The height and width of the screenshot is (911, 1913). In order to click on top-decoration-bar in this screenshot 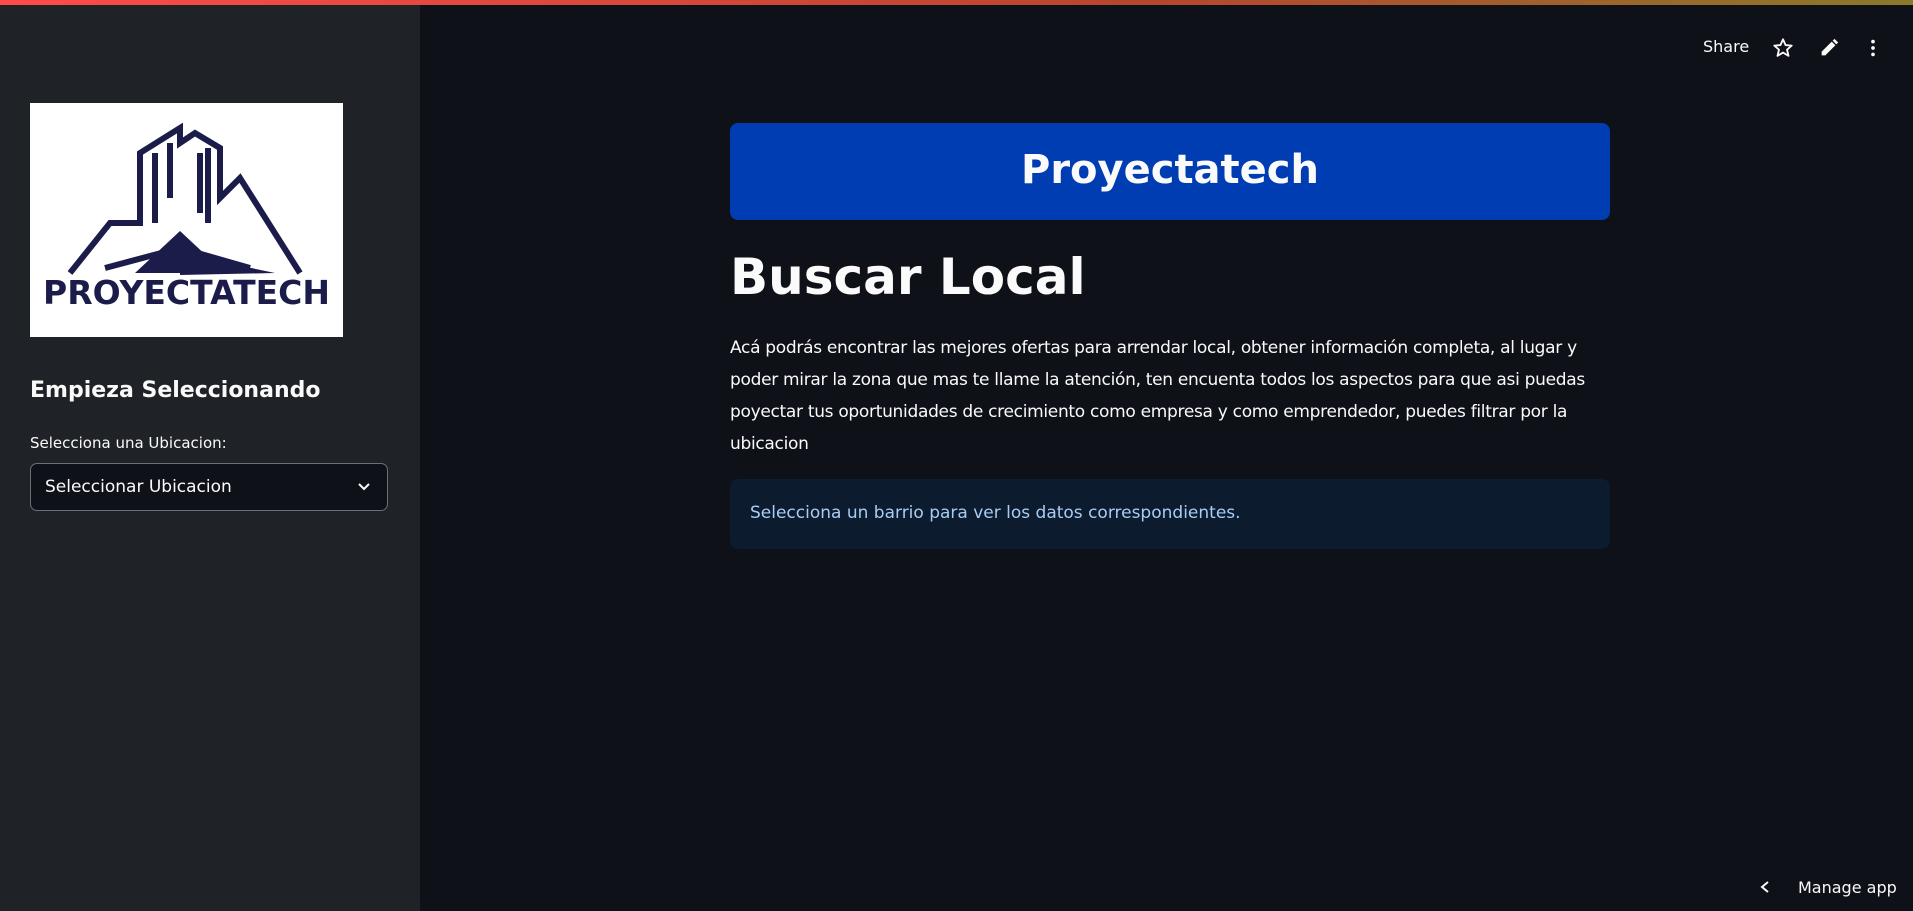, I will do `click(956, 2)`.